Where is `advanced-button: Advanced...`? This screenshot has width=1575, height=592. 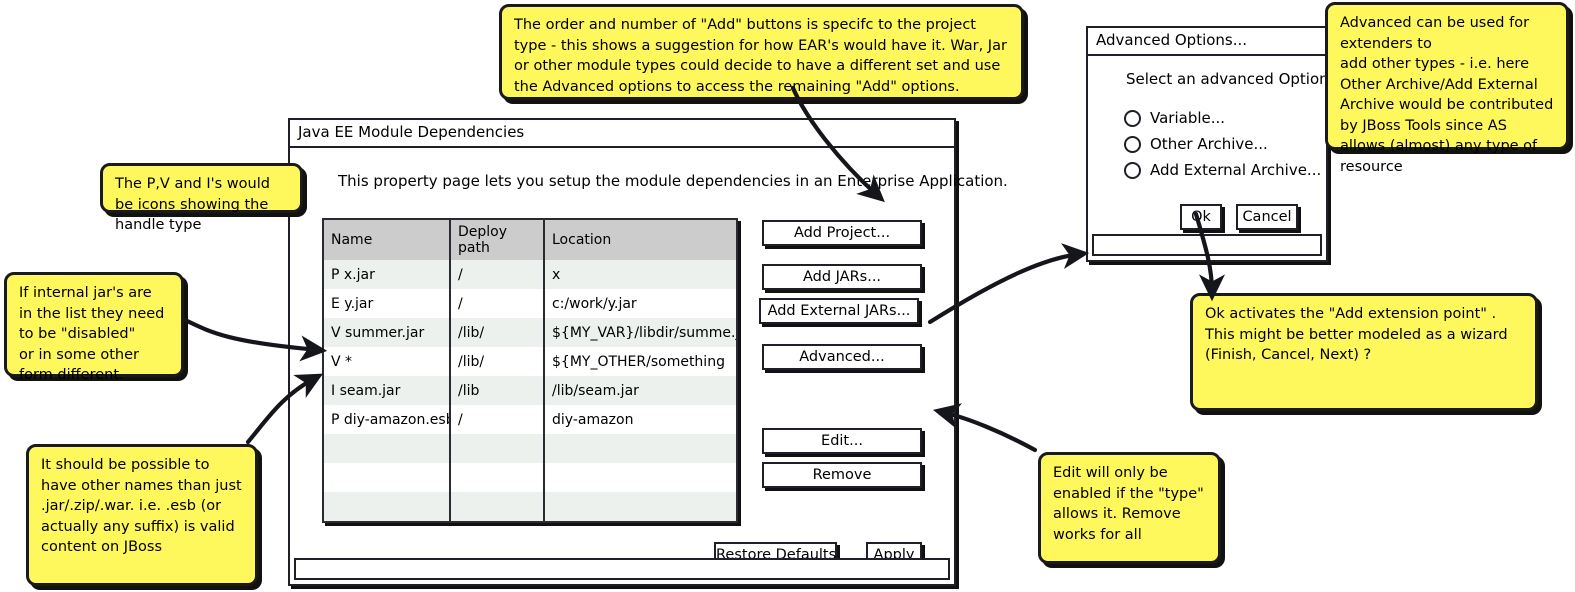
advanced-button: Advanced... is located at coordinates (842, 357).